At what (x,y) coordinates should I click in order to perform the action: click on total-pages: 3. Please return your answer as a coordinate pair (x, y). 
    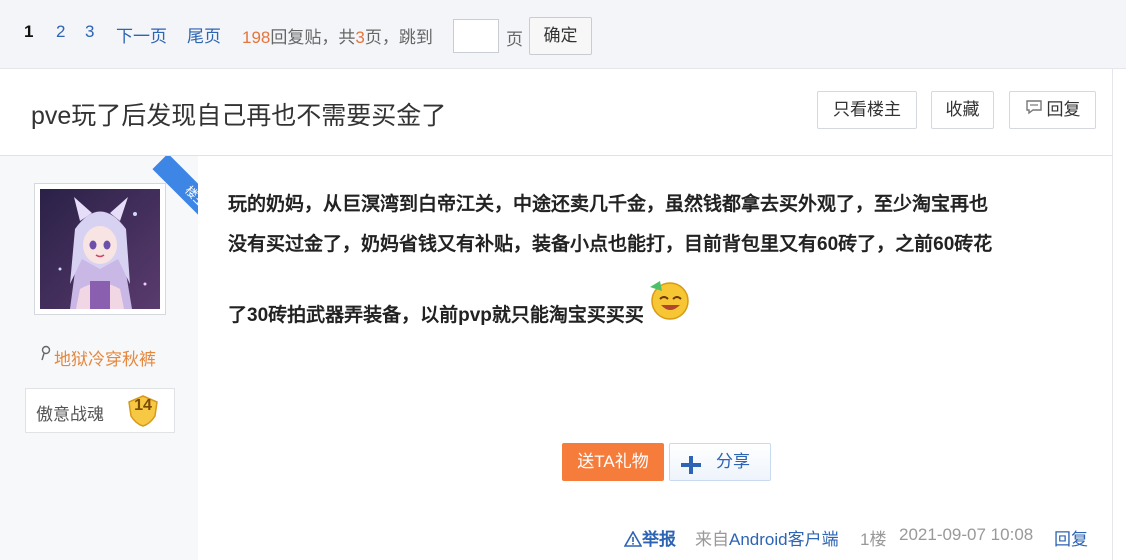
    Looking at the image, I should click on (360, 37).